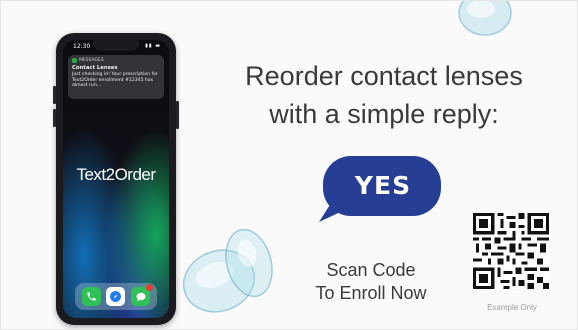 The height and width of the screenshot is (330, 578). I want to click on phone-power-button, so click(177, 115).